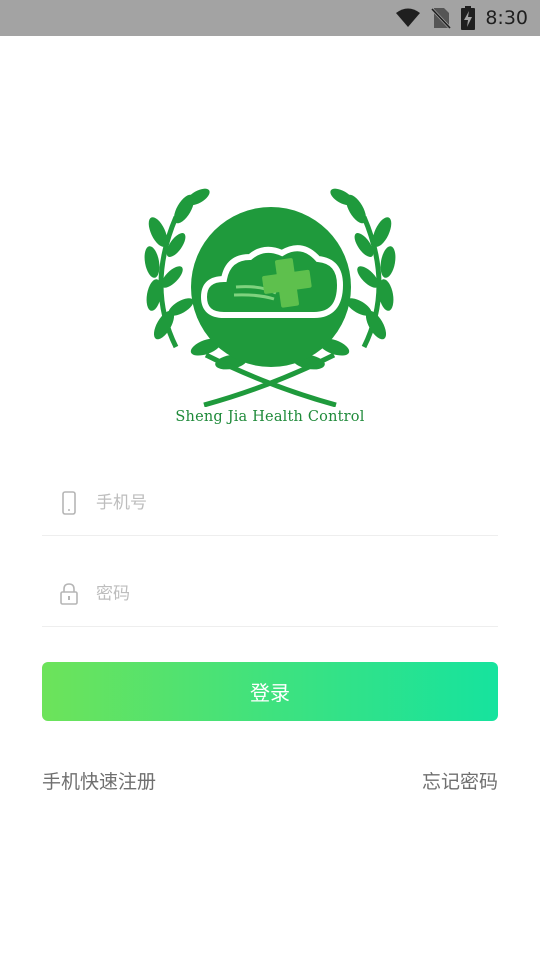 The width and height of the screenshot is (540, 960). Describe the element at coordinates (408, 17) in the screenshot. I see `wifi-icon` at that location.